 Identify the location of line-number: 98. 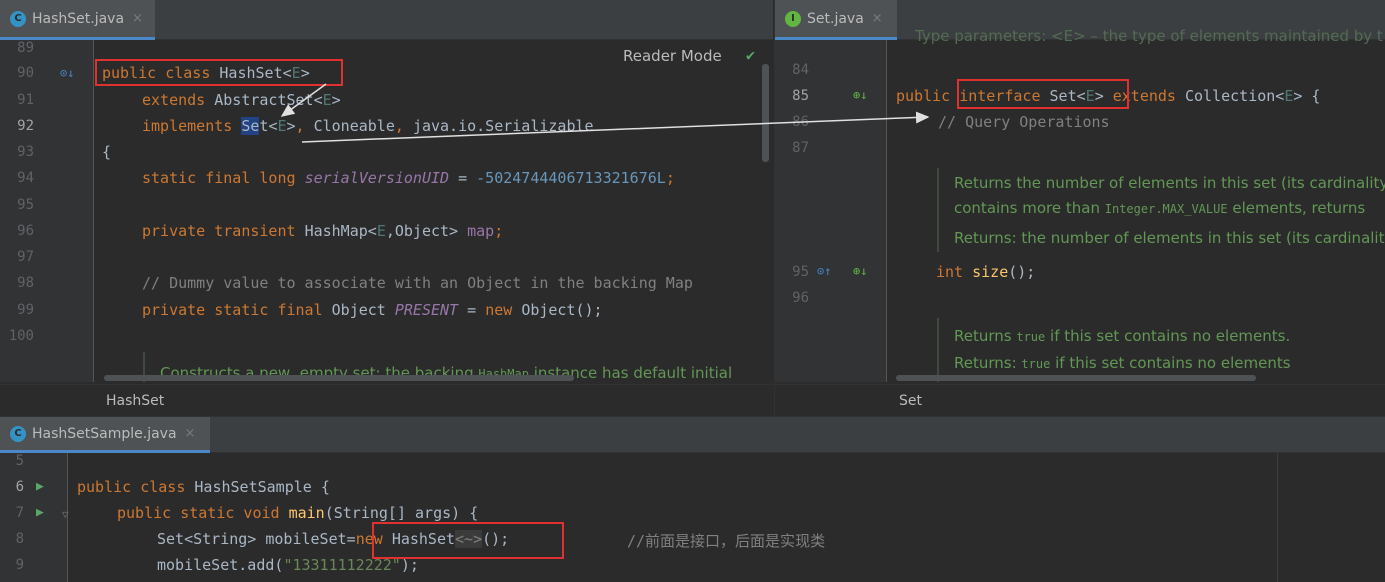
(25, 283).